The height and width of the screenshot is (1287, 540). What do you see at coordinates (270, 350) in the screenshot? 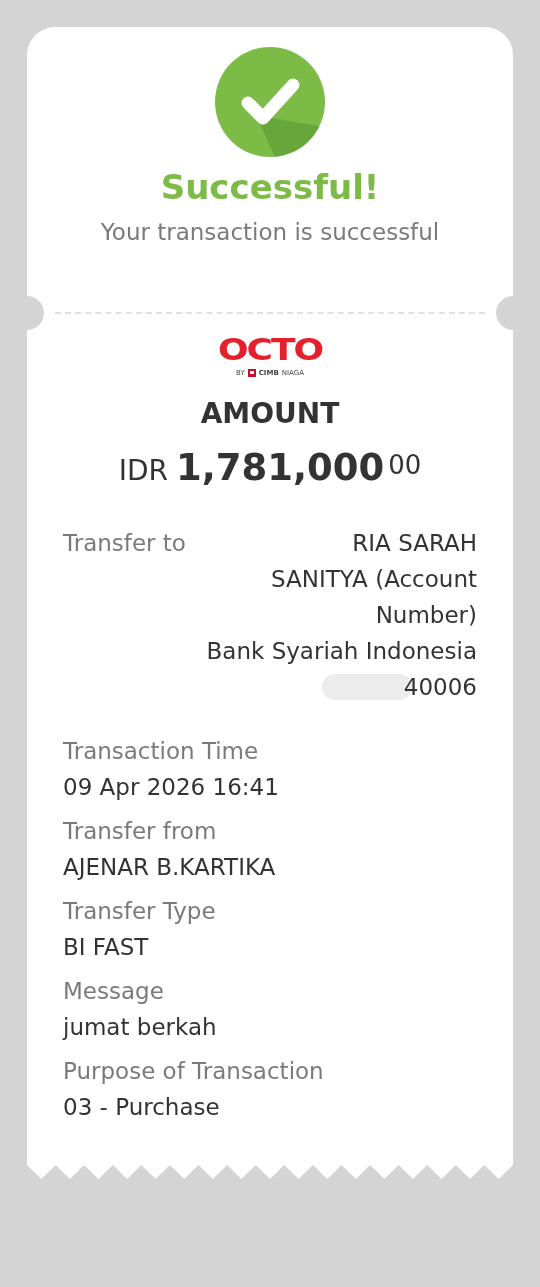
I see `octo-logo: OCTO` at bounding box center [270, 350].